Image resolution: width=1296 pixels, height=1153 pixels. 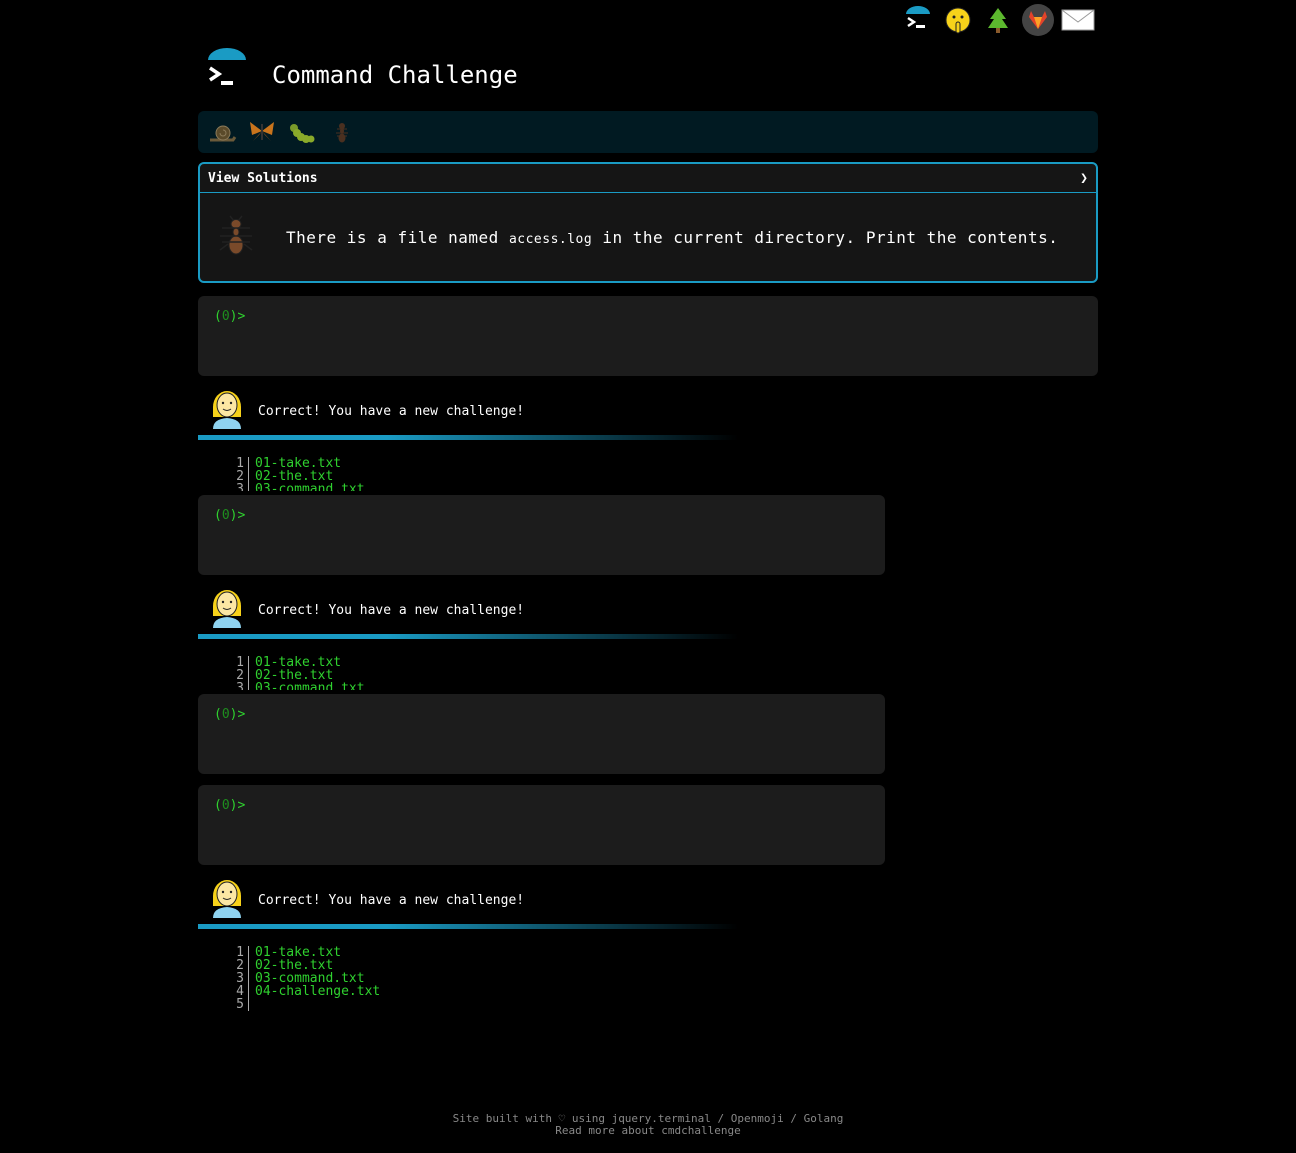 I want to click on site-header: Command Challenge, so click(x=361, y=72).